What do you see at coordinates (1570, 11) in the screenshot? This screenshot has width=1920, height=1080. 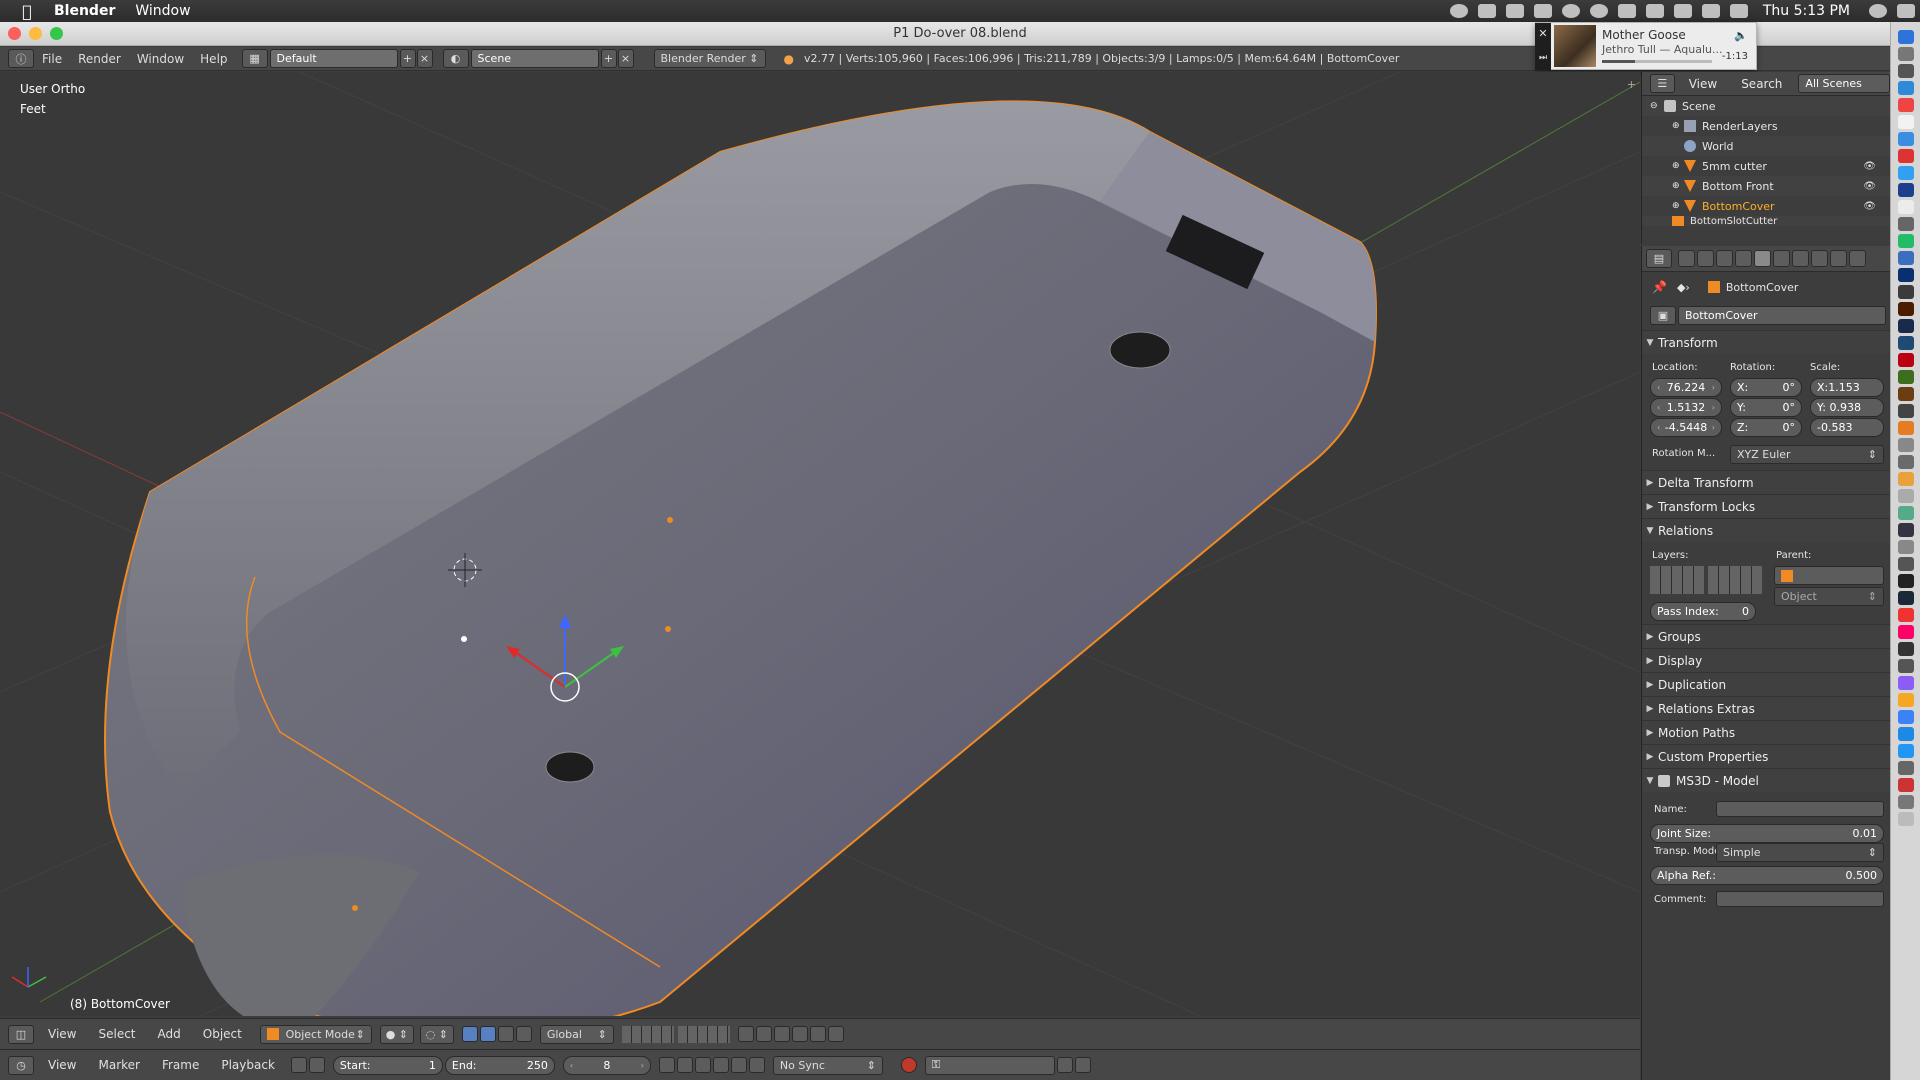 I see `circle-icon` at bounding box center [1570, 11].